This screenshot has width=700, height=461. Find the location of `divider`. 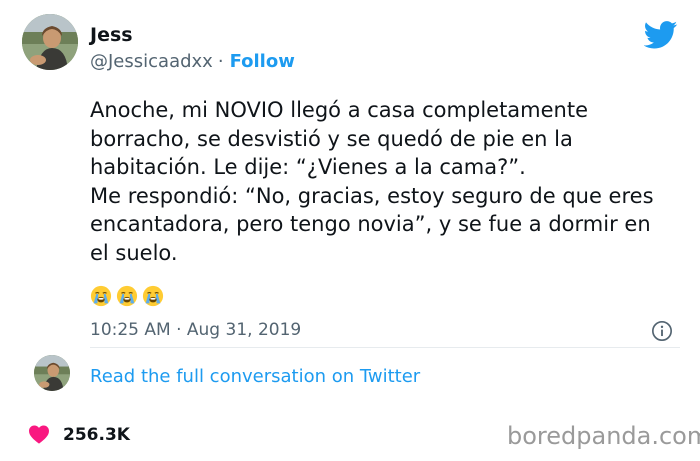

divider is located at coordinates (385, 347).